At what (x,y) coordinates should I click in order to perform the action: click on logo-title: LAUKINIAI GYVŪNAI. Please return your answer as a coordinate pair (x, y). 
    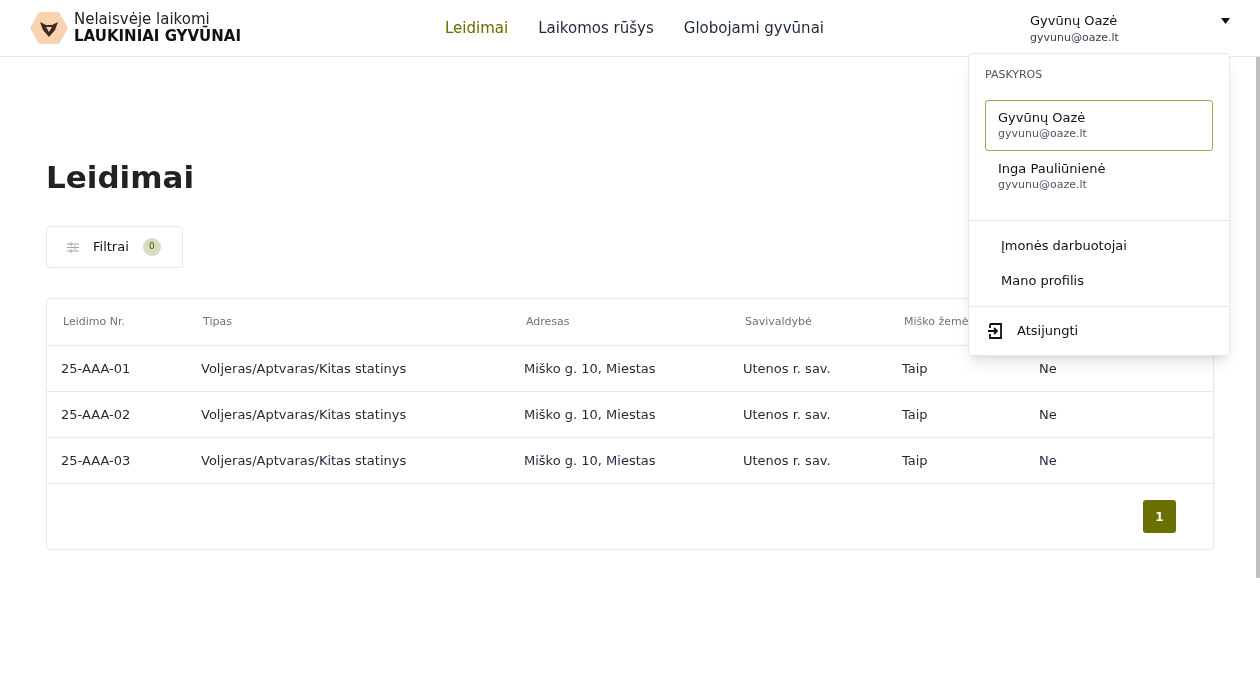
    Looking at the image, I should click on (157, 36).